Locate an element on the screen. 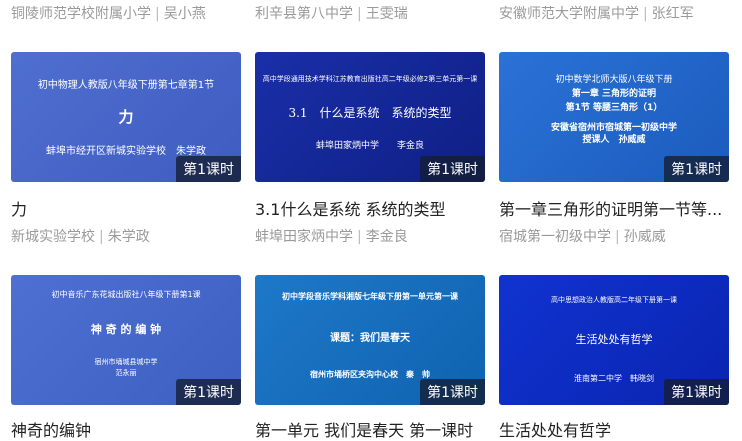 Image resolution: width=742 pixels, height=441 pixels. lesson-meta: 蚌埠田家炳中学 | 李金良 is located at coordinates (331, 237).